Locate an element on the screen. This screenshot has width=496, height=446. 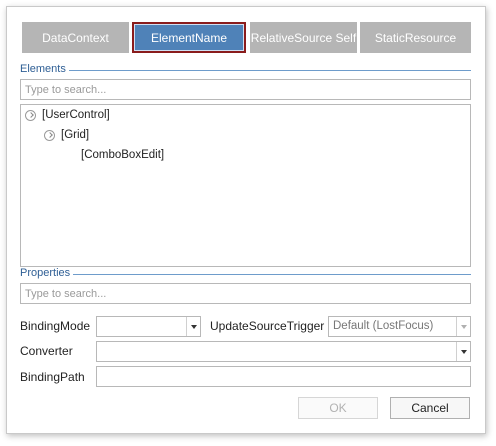
ok-button: OK is located at coordinates (338, 408).